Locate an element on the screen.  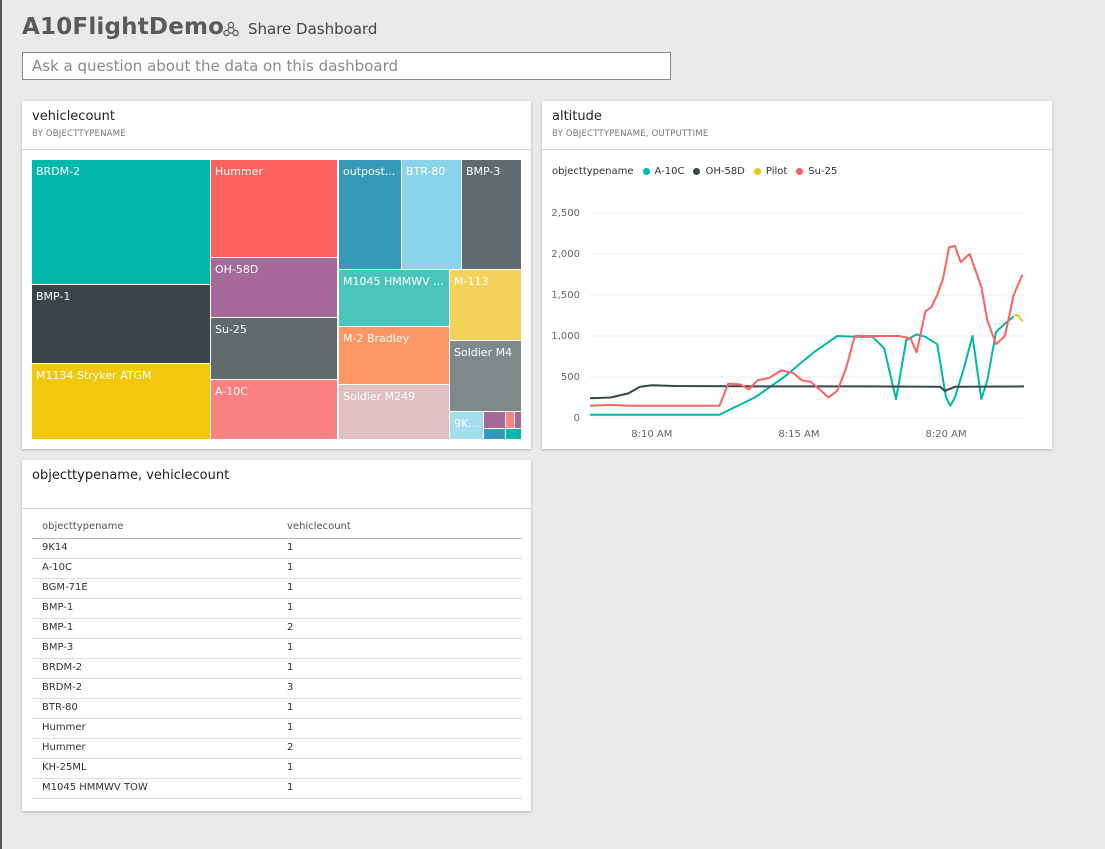
legend-label: Su-25 is located at coordinates (823, 171).